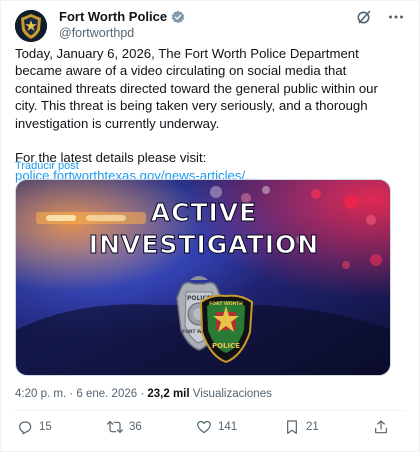  I want to click on reply-count: 15, so click(45, 427).